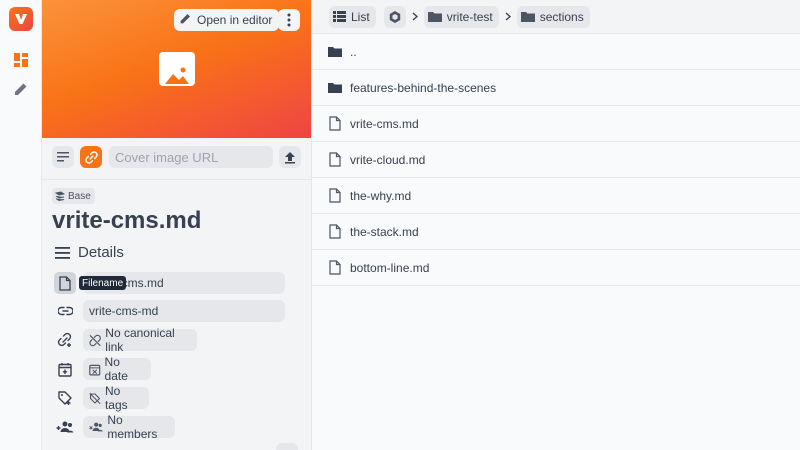 This screenshot has width=800, height=450. What do you see at coordinates (62, 252) in the screenshot?
I see `menu-icon` at bounding box center [62, 252].